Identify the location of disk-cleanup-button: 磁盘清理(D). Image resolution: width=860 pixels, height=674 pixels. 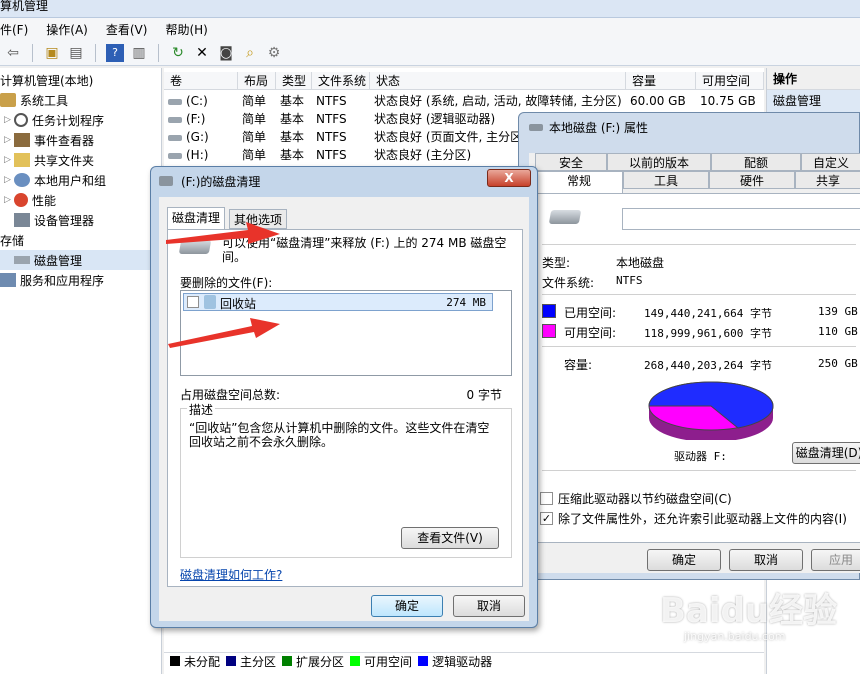
(826, 453).